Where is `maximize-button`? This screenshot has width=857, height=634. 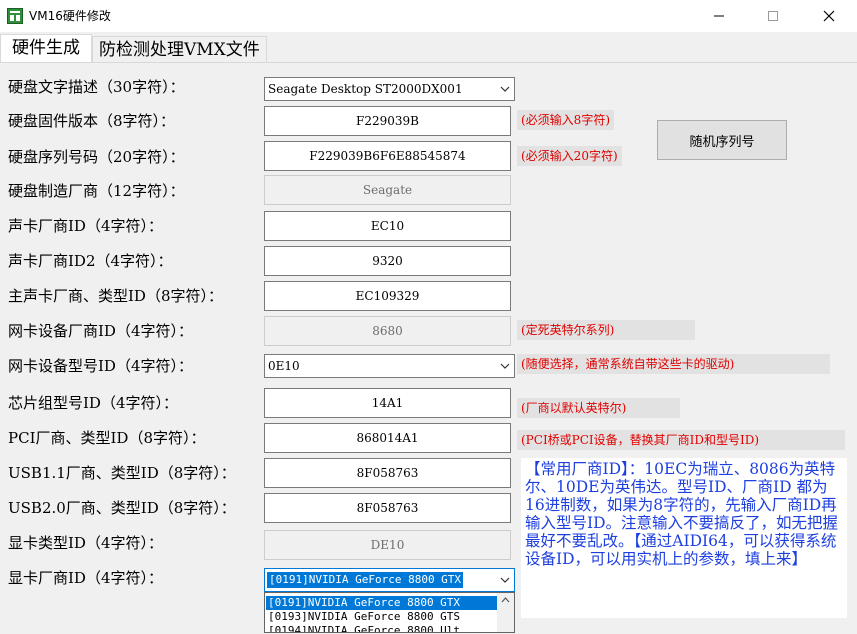 maximize-button is located at coordinates (773, 16).